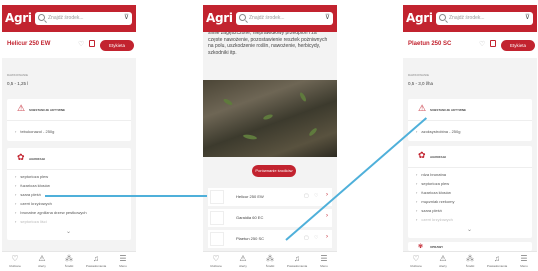 Image resolution: width=538 pixels, height=271 pixels. I want to click on substance-item: › tebukonazol - 250g, so click(34, 131).